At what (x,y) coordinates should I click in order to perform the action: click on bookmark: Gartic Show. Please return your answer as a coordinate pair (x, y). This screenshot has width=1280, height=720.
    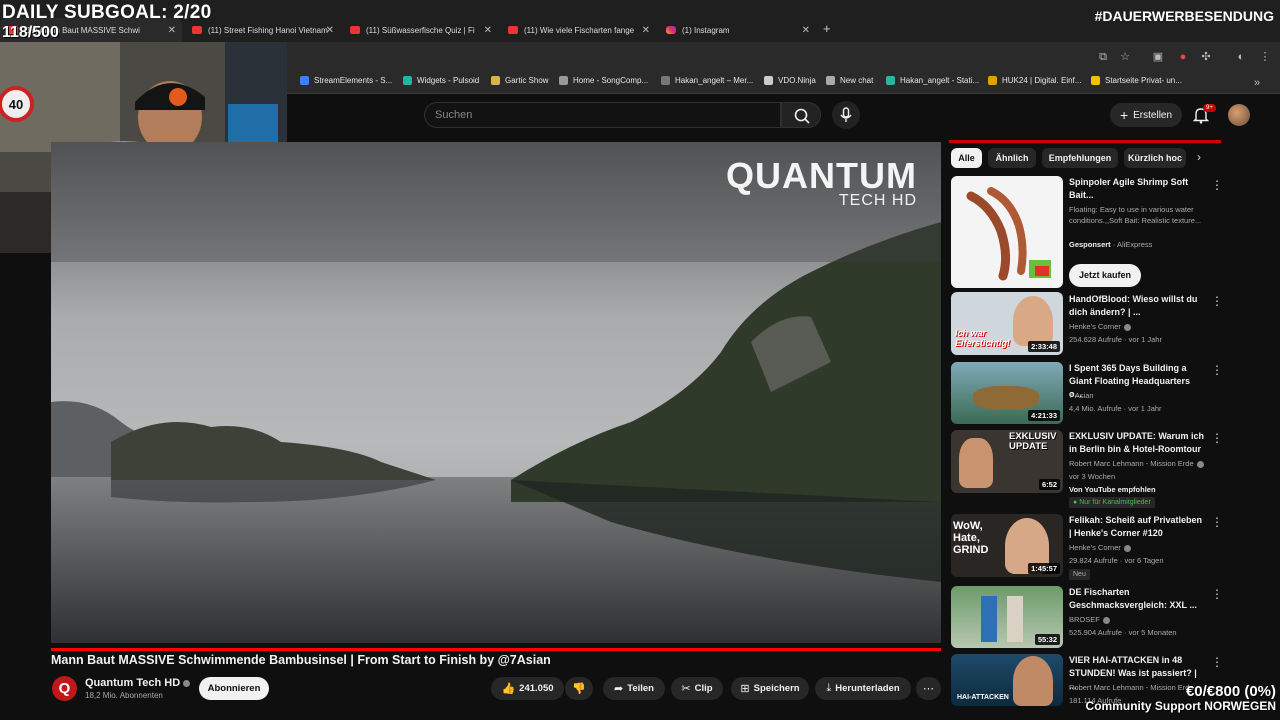
    Looking at the image, I should click on (520, 80).